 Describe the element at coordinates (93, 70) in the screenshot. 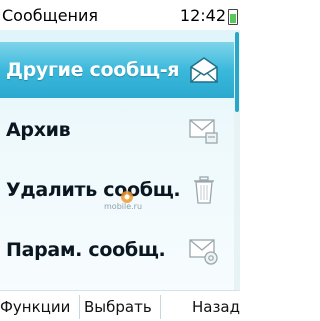

I see `menu-item-label: Другие сообщ-я` at that location.